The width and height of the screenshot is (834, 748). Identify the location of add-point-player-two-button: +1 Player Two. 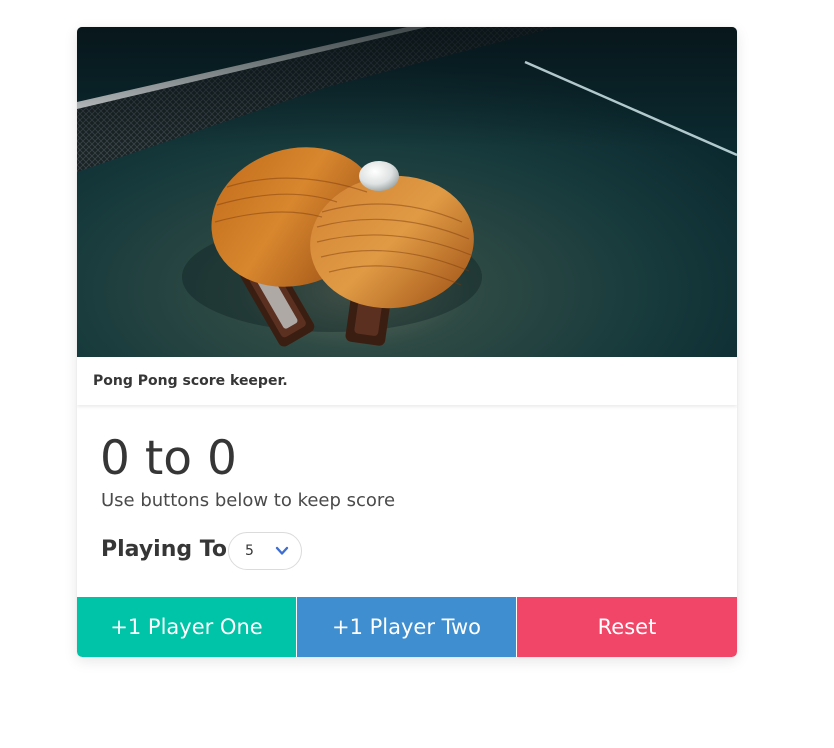
(406, 627).